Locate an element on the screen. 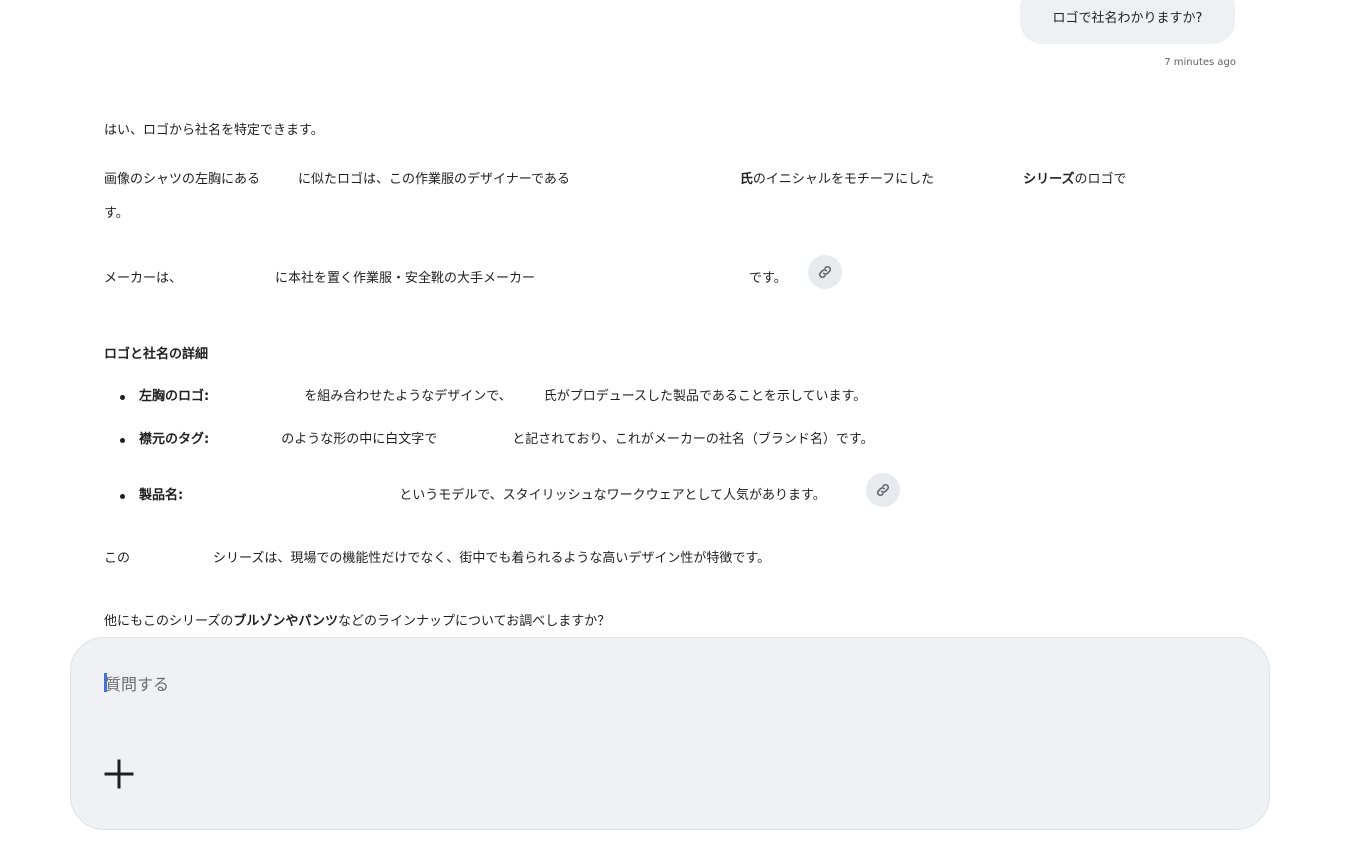 This screenshot has width=1350, height=842. user-message-text: ロゴで社名わかりますか? is located at coordinates (1127, 18).